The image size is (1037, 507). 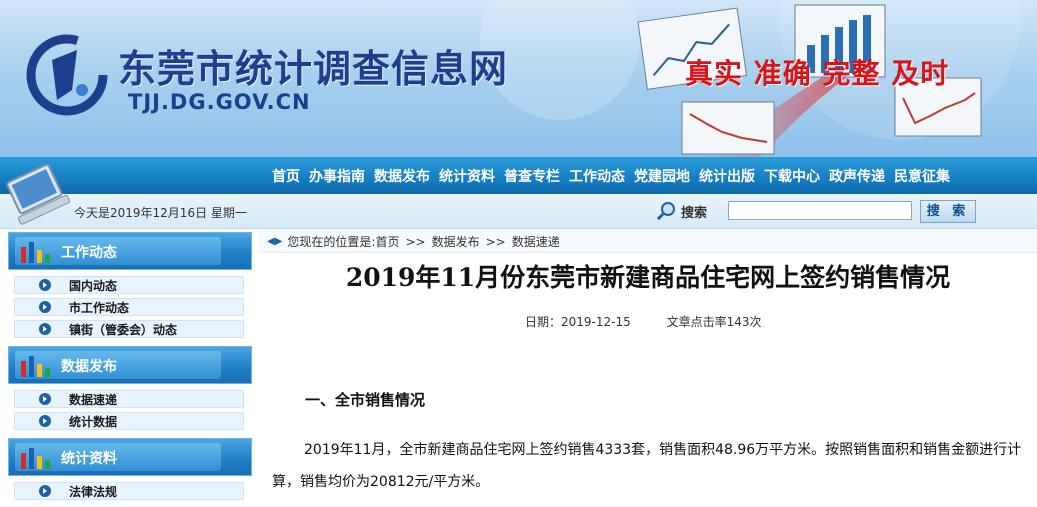 What do you see at coordinates (93, 491) in the screenshot?
I see `sidebar-item-label: 法律法规` at bounding box center [93, 491].